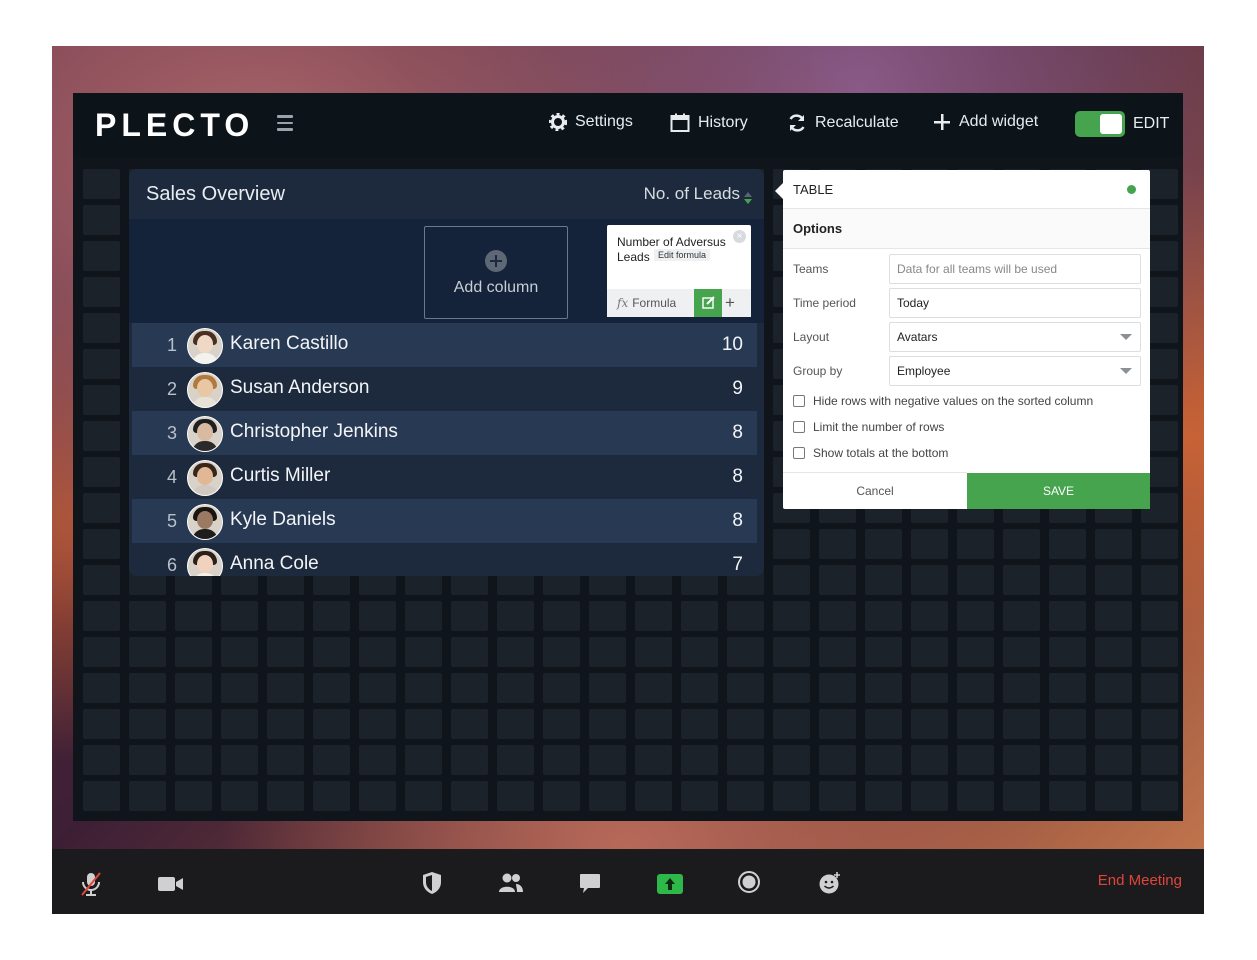  I want to click on row-value: 9, so click(737, 388).